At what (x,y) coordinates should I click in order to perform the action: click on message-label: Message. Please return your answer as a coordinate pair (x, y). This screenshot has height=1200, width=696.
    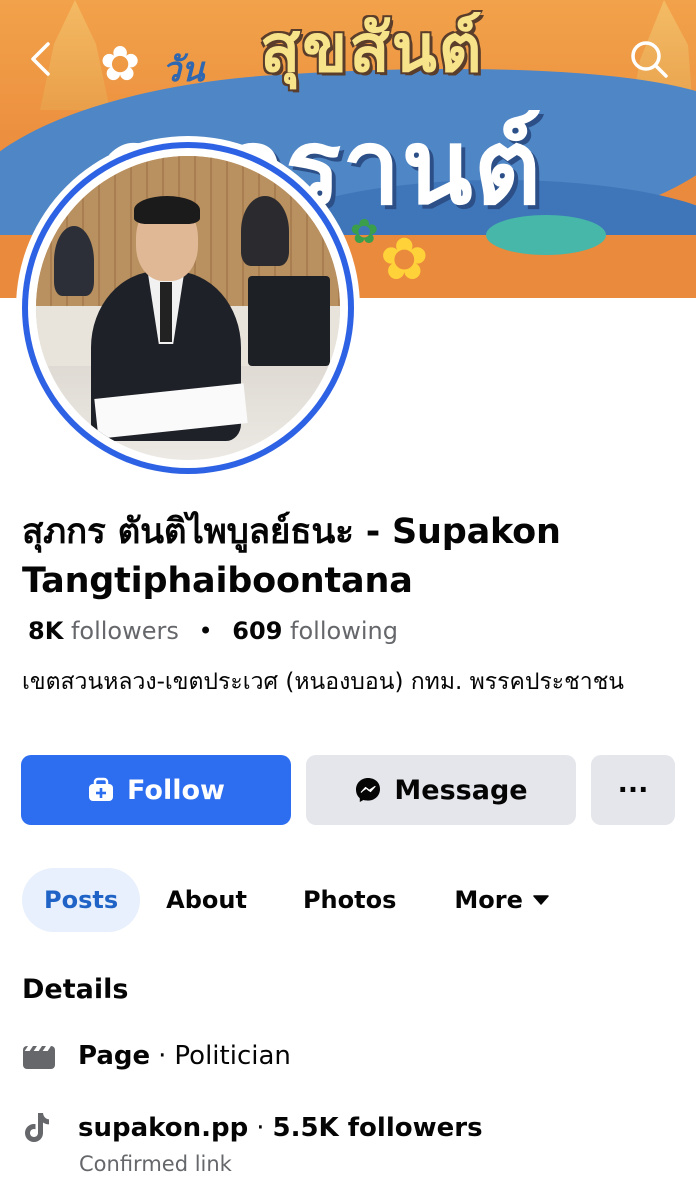
    Looking at the image, I should click on (461, 790).